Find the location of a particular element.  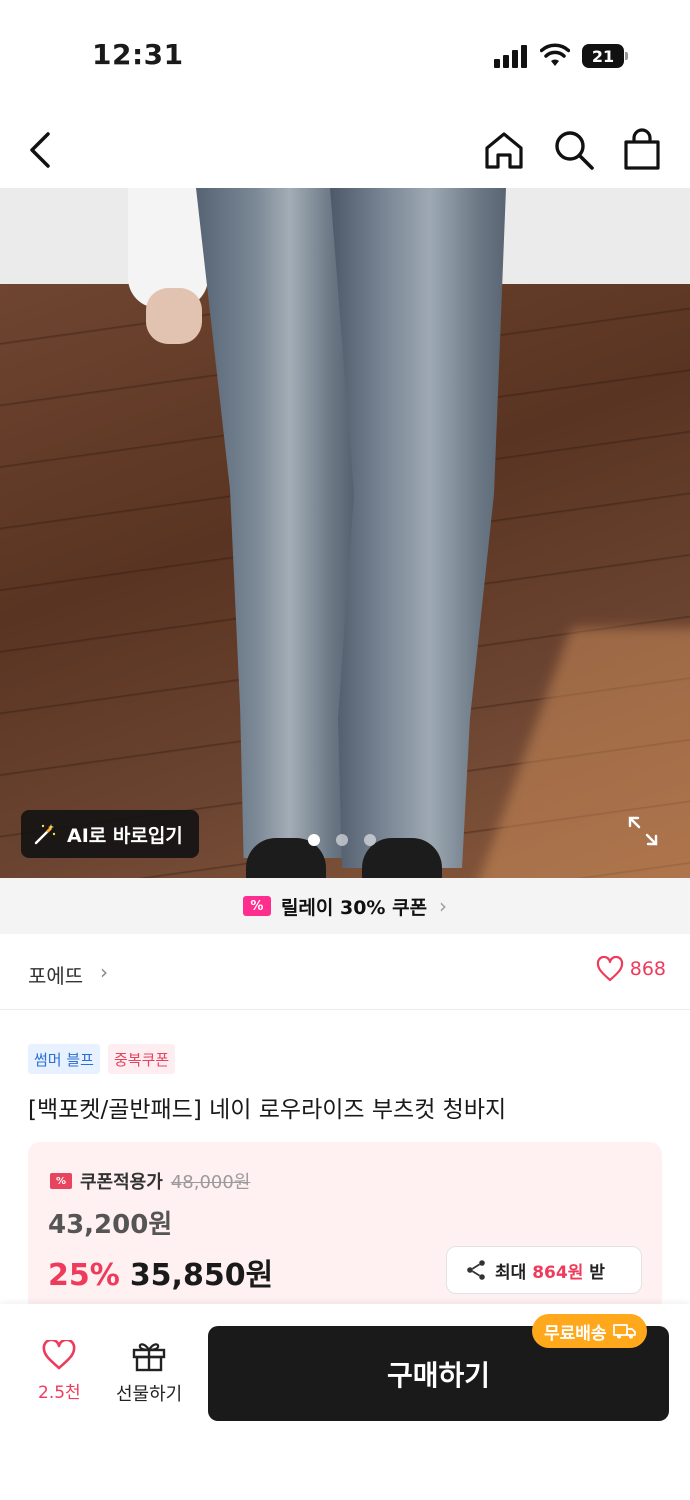

ai-try-on-button: AI로 바로입기 is located at coordinates (110, 834).